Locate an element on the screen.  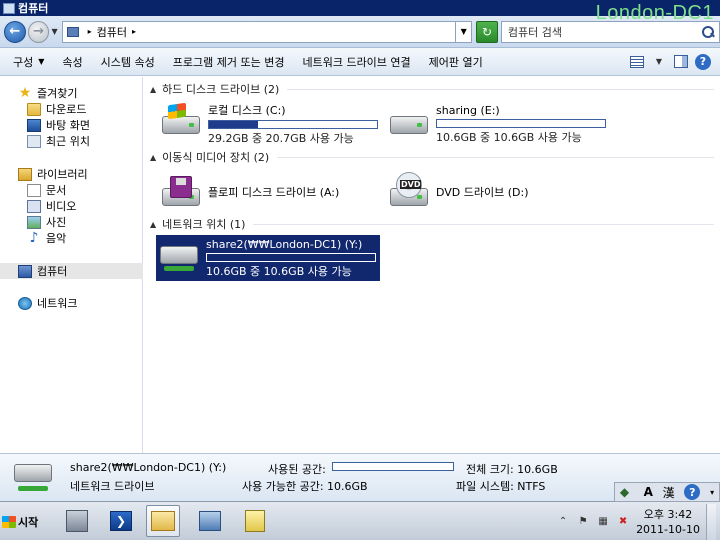
drive-a: 플로피 디스크 드라이브 (A:) is located at coordinates (270, 192).